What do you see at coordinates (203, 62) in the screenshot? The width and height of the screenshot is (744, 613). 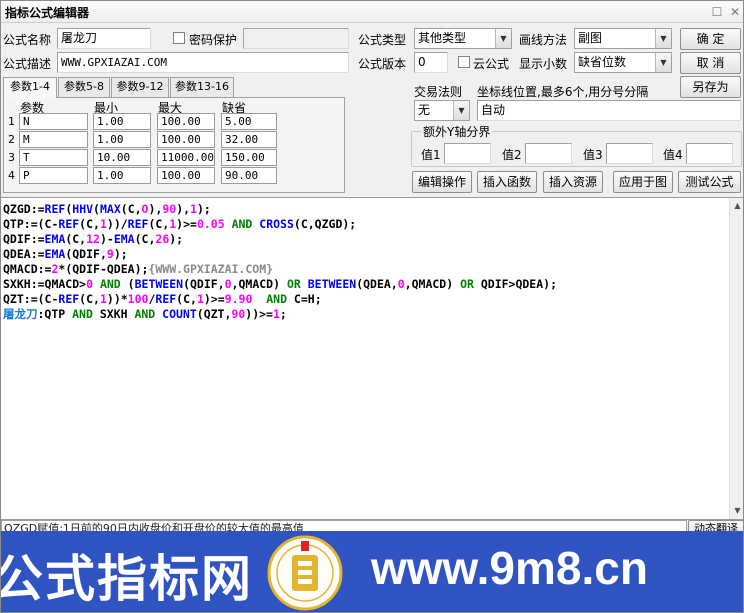 I see `desc-field: WWW.GPXIAZAI.COM` at bounding box center [203, 62].